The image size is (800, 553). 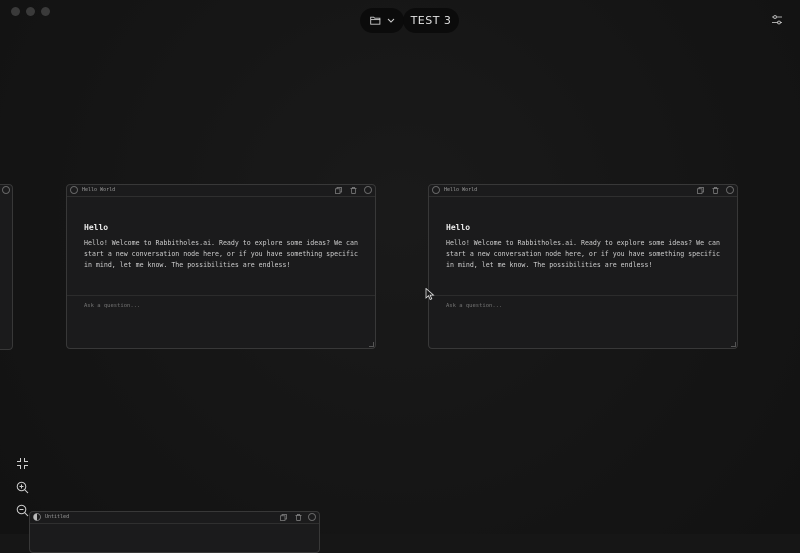 I want to click on folder-menu-button, so click(x=382, y=20).